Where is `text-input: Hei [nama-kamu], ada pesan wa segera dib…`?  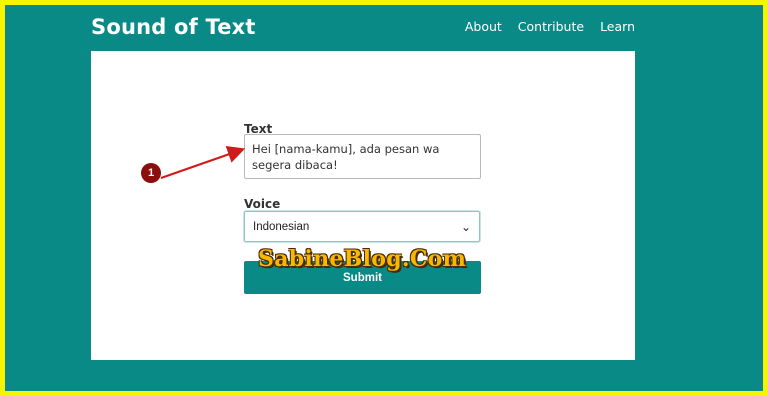
text-input: Hei [nama-kamu], ada pesan wa segera dib… is located at coordinates (362, 156).